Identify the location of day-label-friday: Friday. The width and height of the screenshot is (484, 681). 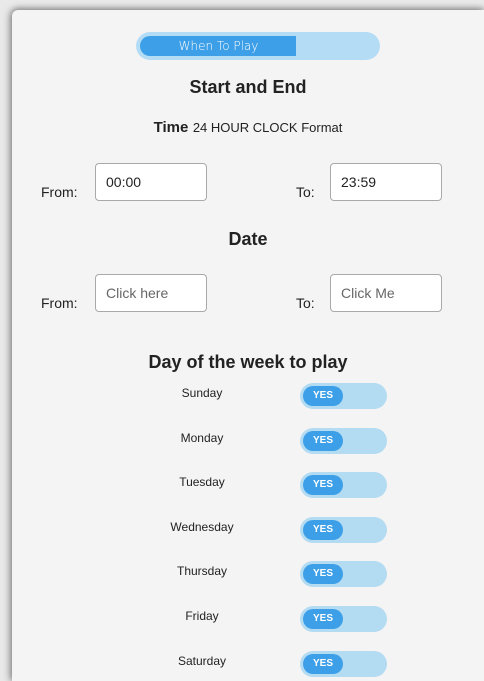
(202, 616).